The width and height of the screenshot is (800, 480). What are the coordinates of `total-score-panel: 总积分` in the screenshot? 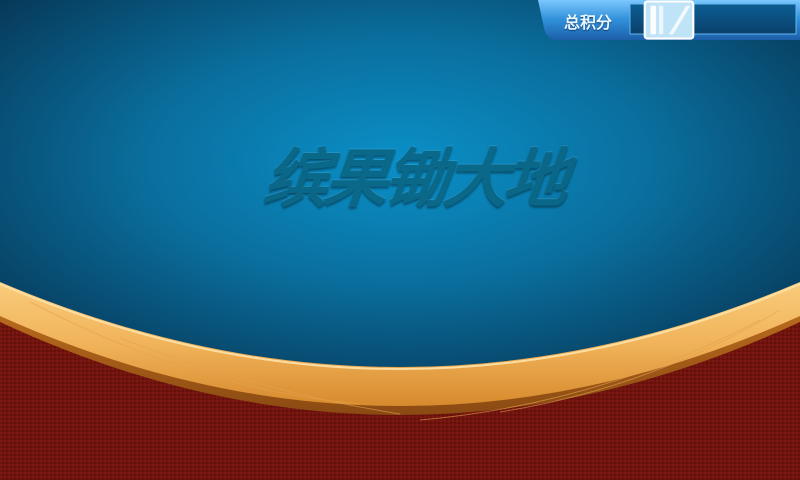 It's located at (669, 20).